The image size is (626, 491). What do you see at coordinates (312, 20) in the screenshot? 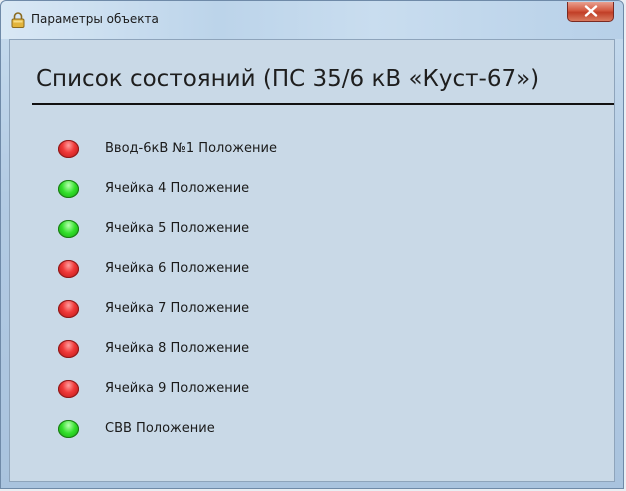
I see `title-bar: Параметры объекта` at bounding box center [312, 20].